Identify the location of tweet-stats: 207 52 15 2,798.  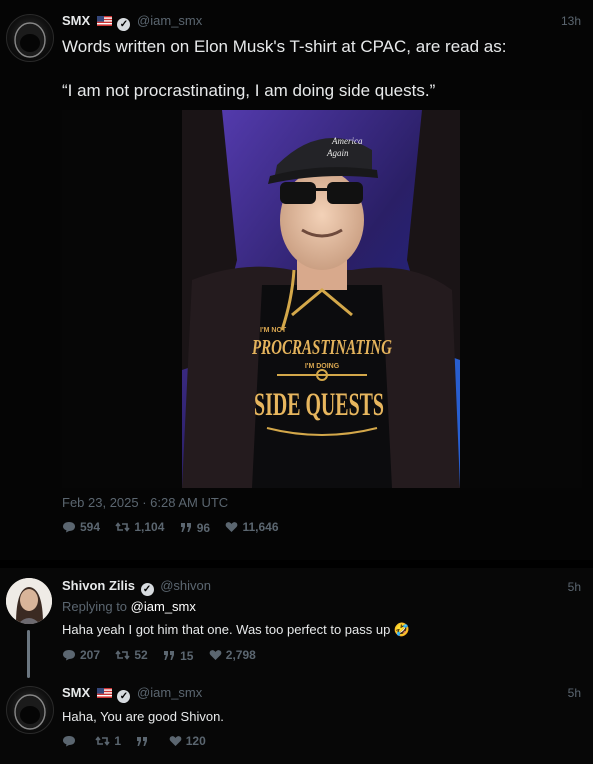
(165, 656).